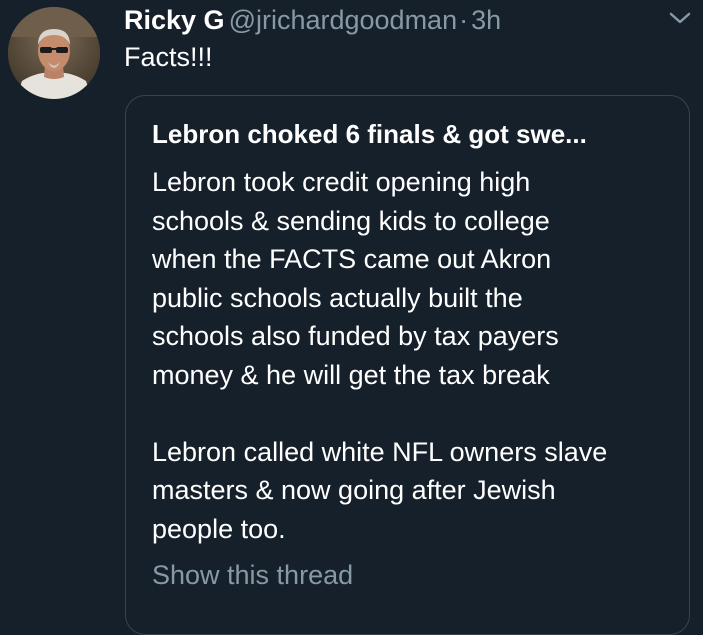 Image resolution: width=703 pixels, height=635 pixels. What do you see at coordinates (351, 374) in the screenshot?
I see `quoted-line: money & he will get the tax break` at bounding box center [351, 374].